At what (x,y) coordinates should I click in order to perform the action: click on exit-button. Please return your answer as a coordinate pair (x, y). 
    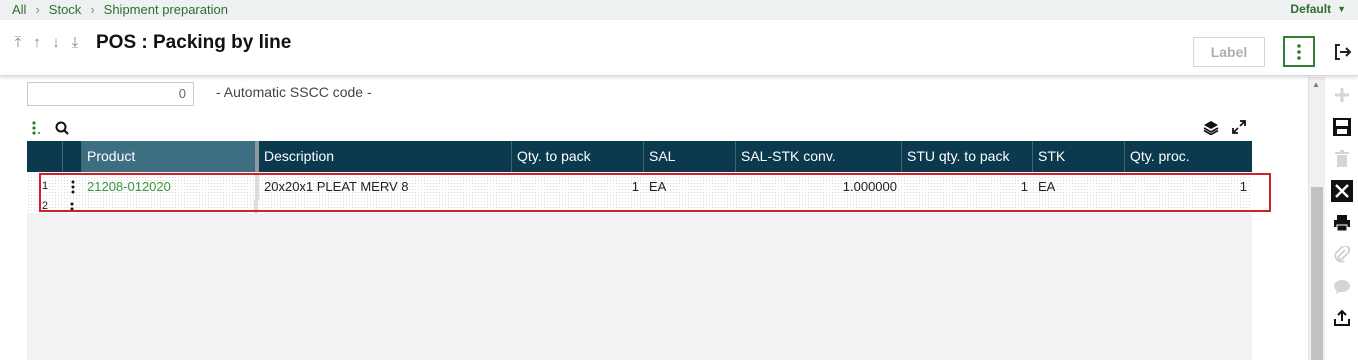
    Looking at the image, I should click on (1343, 52).